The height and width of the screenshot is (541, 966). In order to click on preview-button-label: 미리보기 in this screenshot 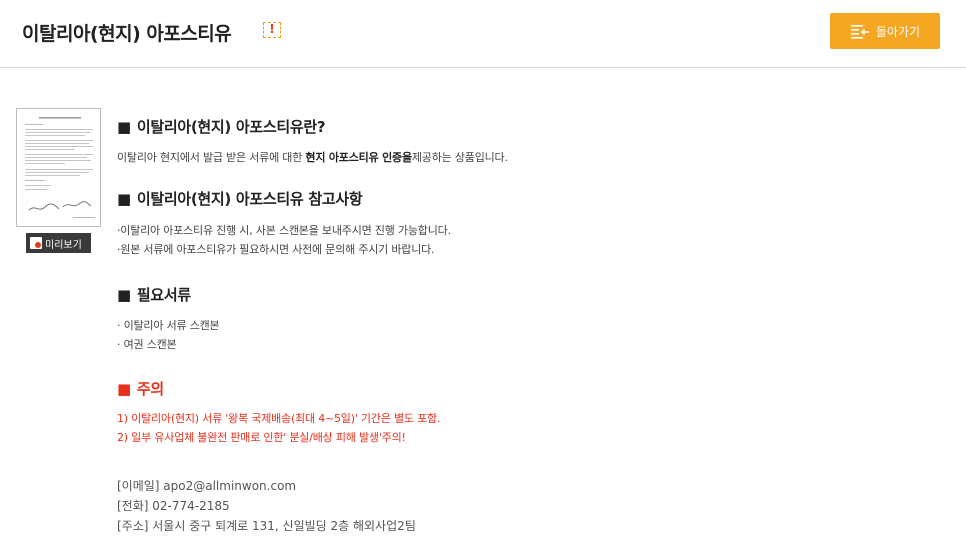, I will do `click(63, 245)`.